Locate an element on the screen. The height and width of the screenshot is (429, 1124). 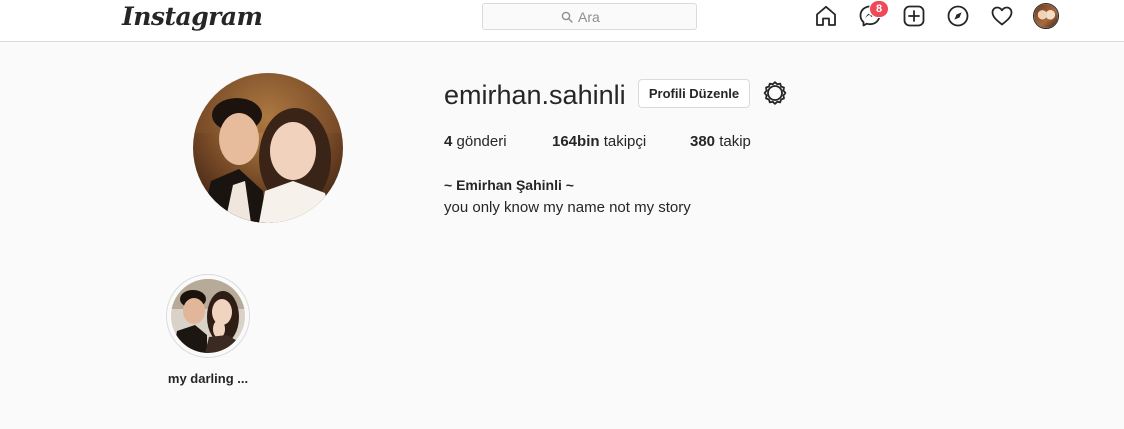
profile-bio: you only know my name not my story is located at coordinates (567, 207).